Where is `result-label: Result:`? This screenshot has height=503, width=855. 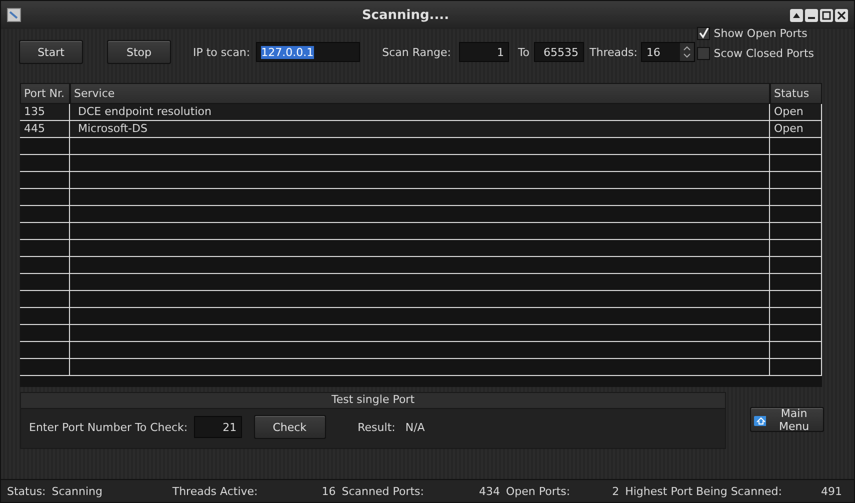
result-label: Result: is located at coordinates (377, 427).